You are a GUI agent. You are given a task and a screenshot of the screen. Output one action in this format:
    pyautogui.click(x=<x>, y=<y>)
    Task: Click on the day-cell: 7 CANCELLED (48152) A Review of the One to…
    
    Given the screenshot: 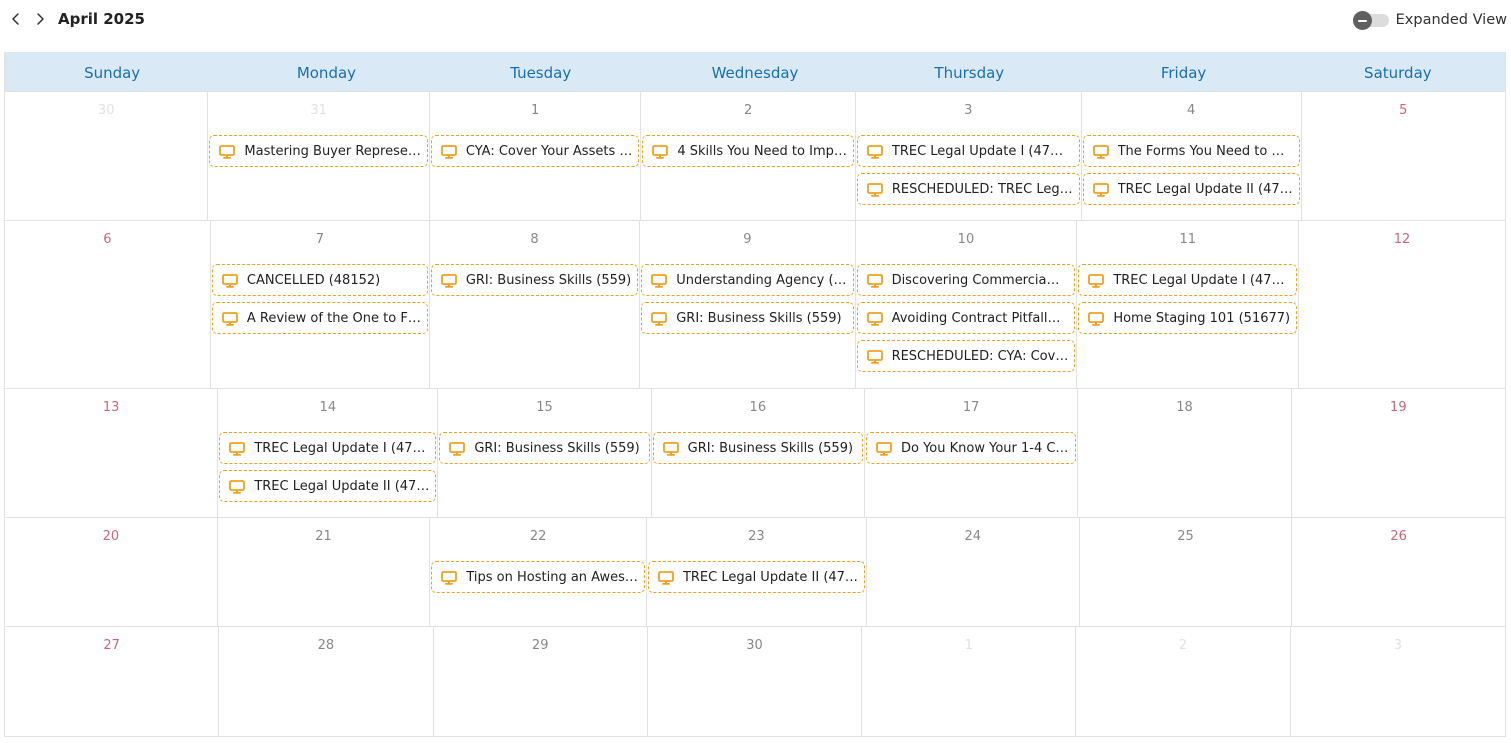 What is the action you would take?
    pyautogui.click(x=320, y=304)
    